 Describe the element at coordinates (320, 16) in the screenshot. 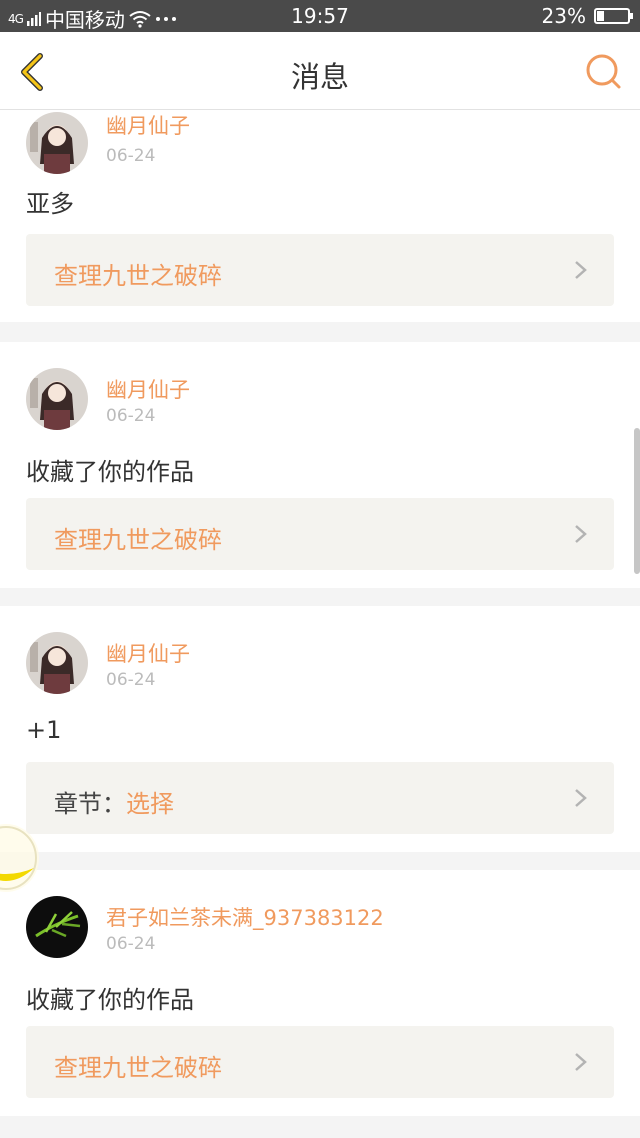

I see `status-bar: 4G 中国移动 19:57 23%` at that location.